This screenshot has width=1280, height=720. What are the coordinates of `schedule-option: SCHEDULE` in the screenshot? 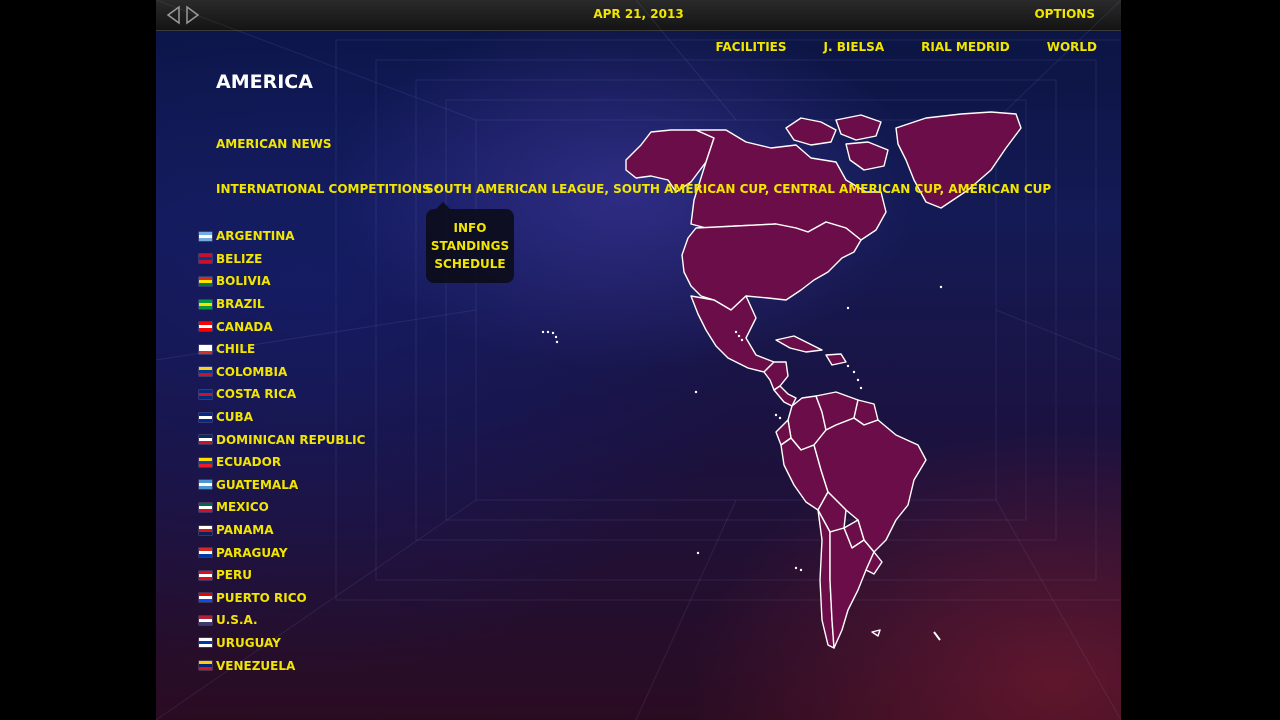 It's located at (469, 264).